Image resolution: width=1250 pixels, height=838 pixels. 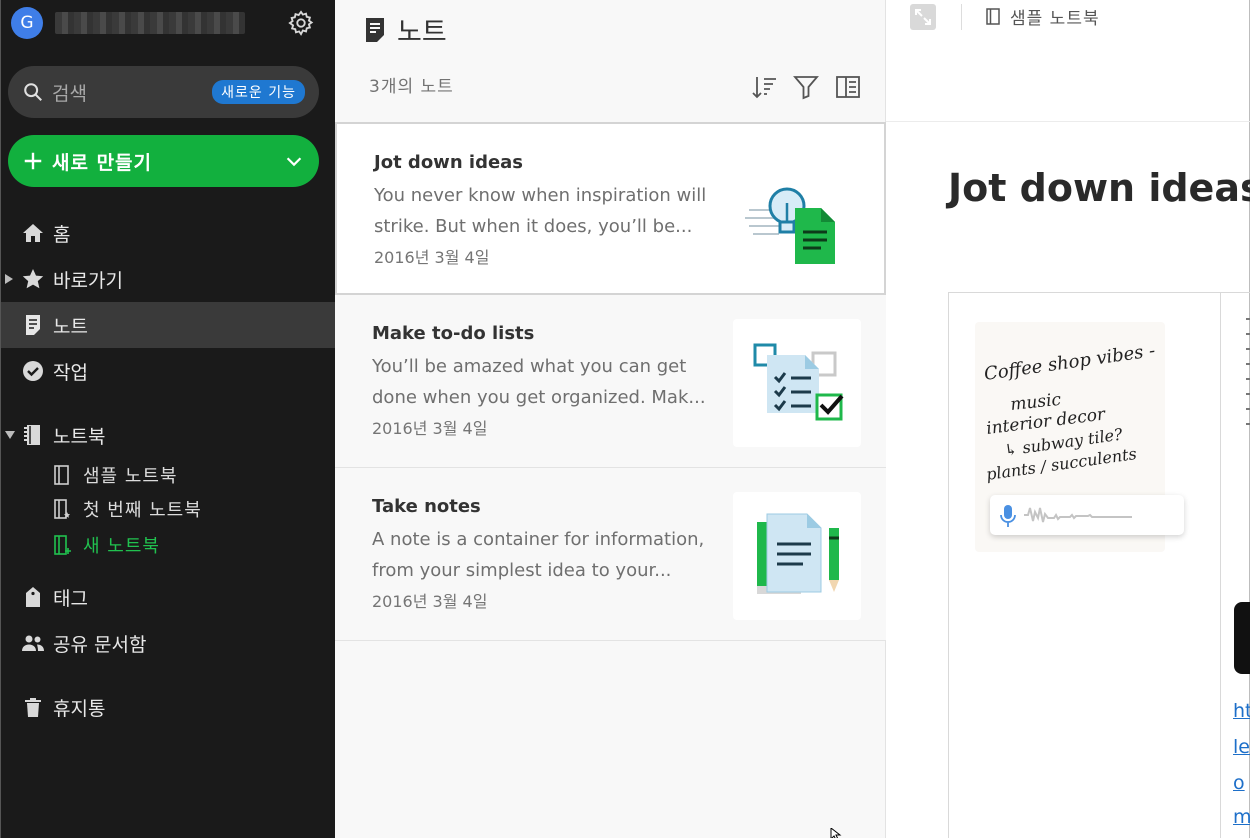 I want to click on nav-shortcuts-label: 바로가기, so click(x=88, y=280).